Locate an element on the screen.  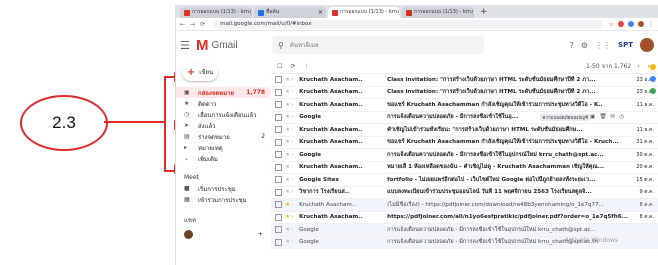
gmail-logo: M Gmail is located at coordinates (231, 45).